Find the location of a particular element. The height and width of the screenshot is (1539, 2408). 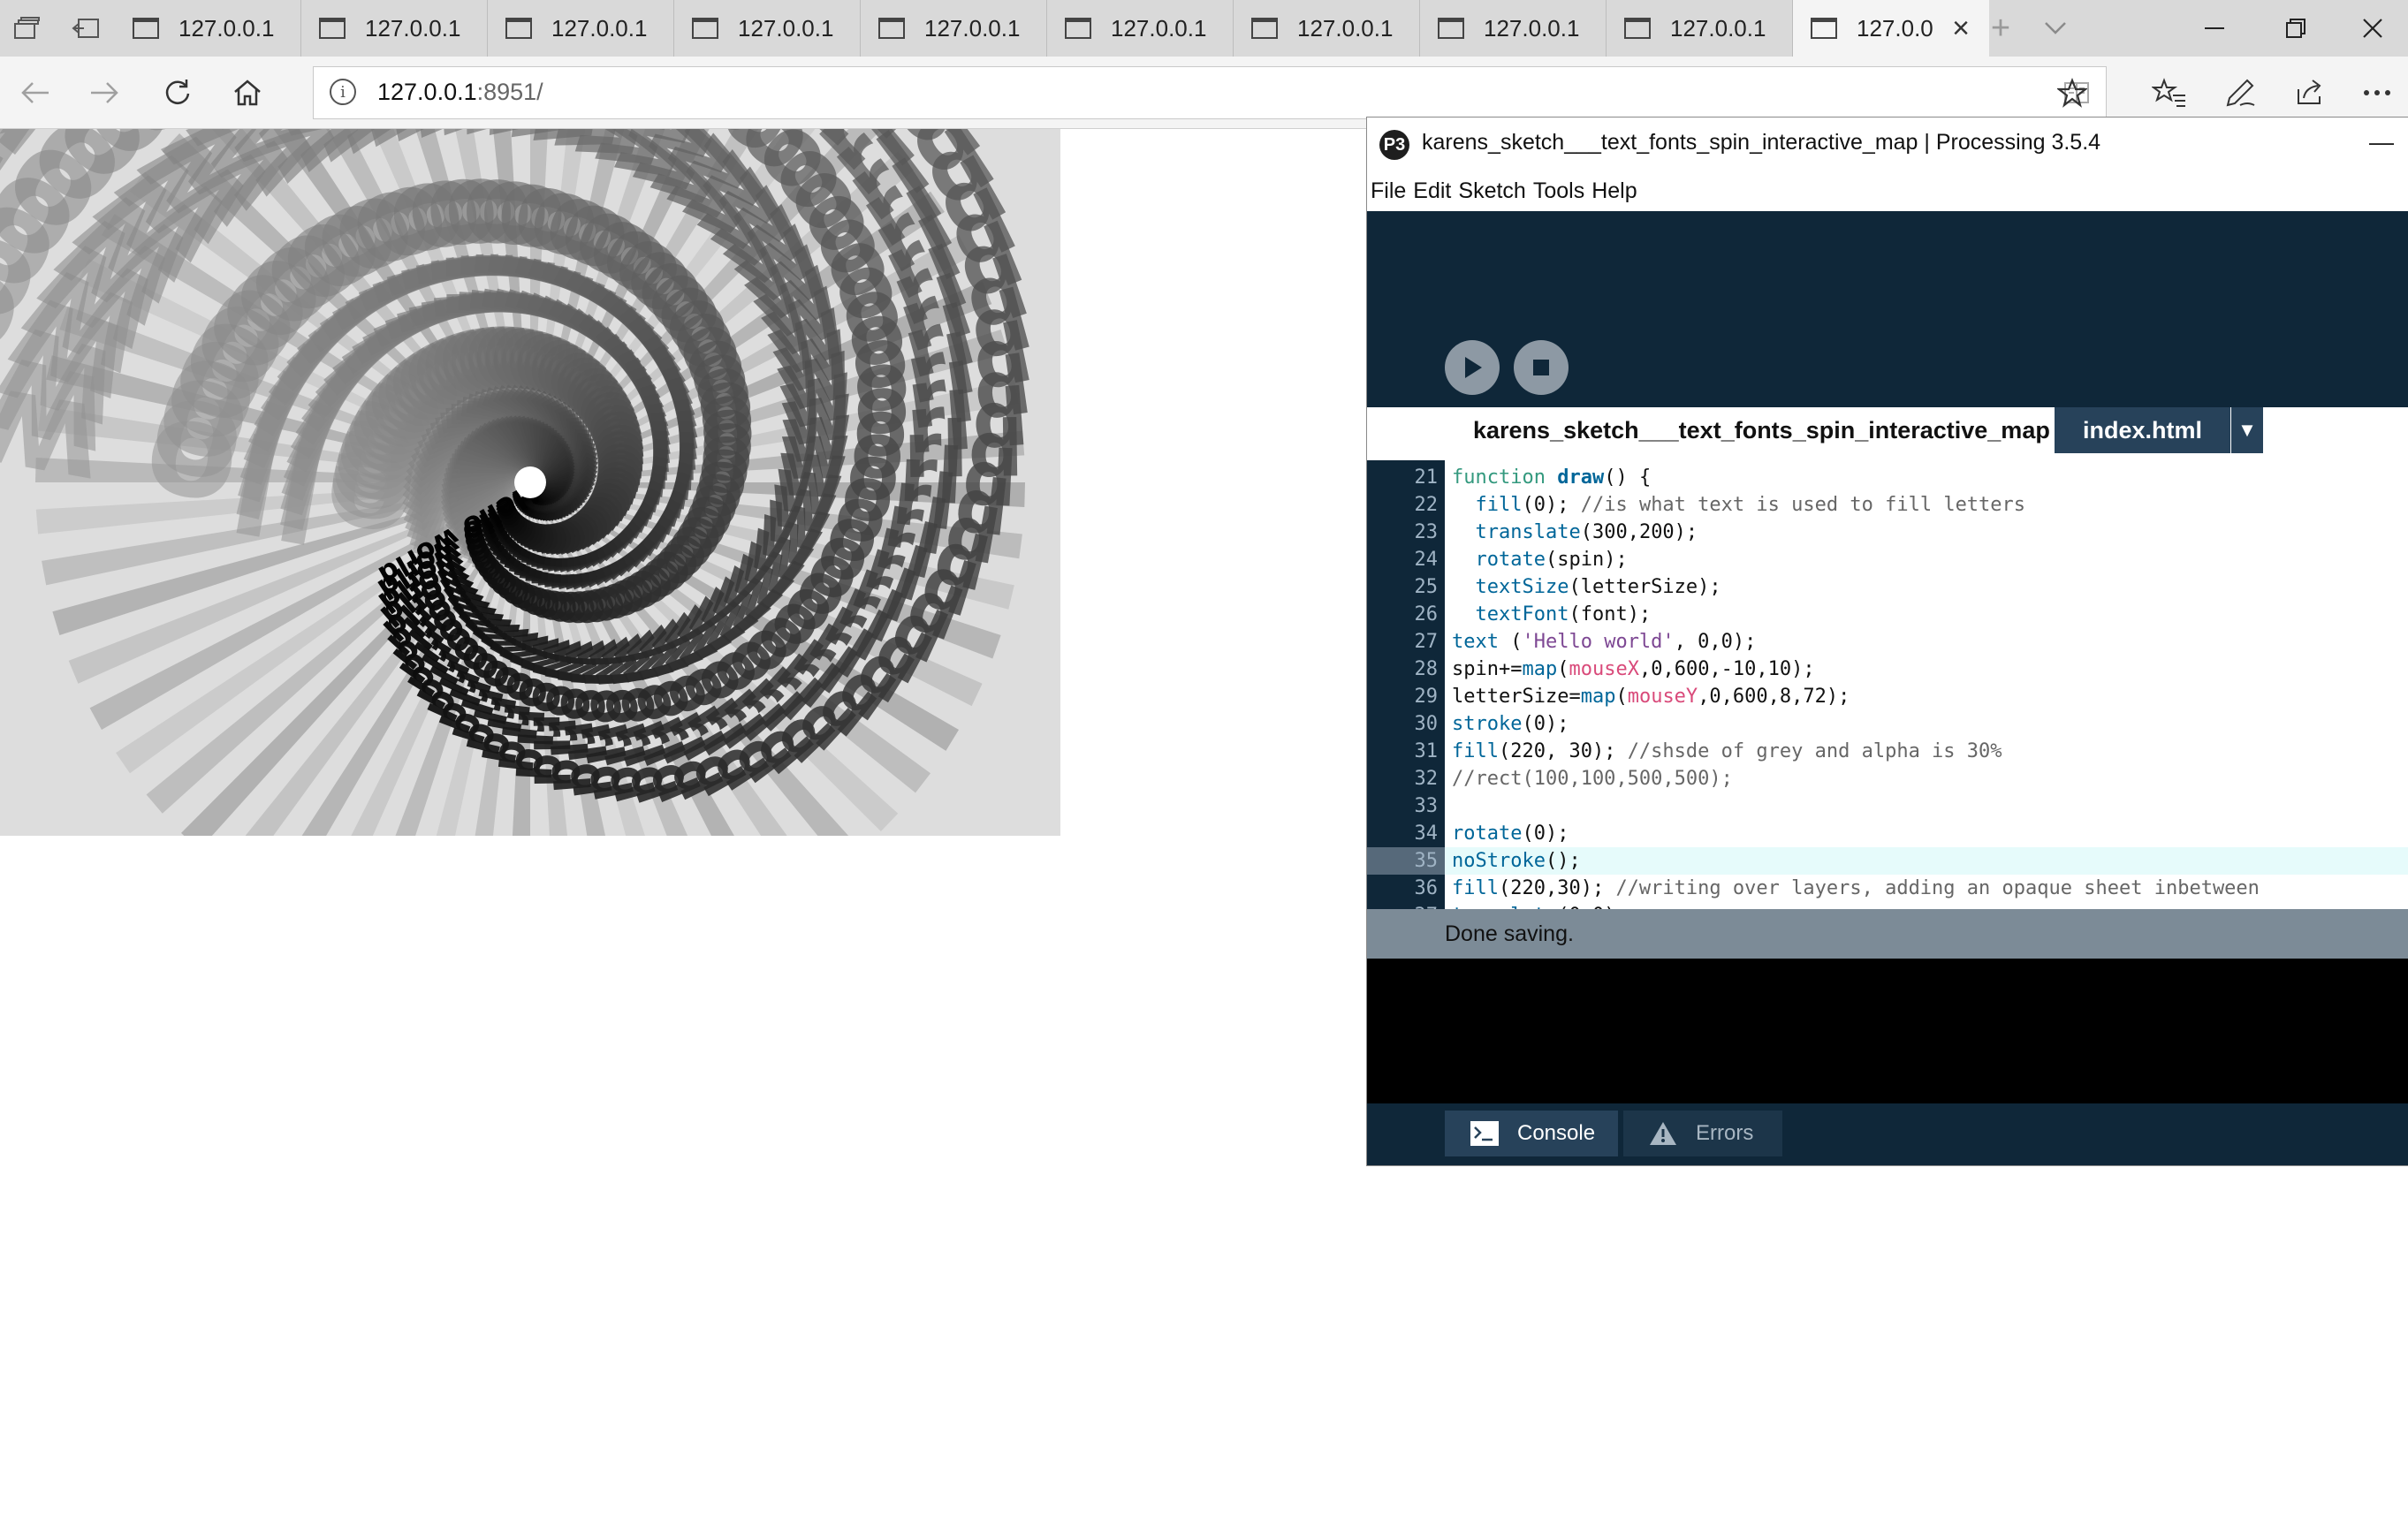

code-text: translate(300,200); is located at coordinates (1586, 532).